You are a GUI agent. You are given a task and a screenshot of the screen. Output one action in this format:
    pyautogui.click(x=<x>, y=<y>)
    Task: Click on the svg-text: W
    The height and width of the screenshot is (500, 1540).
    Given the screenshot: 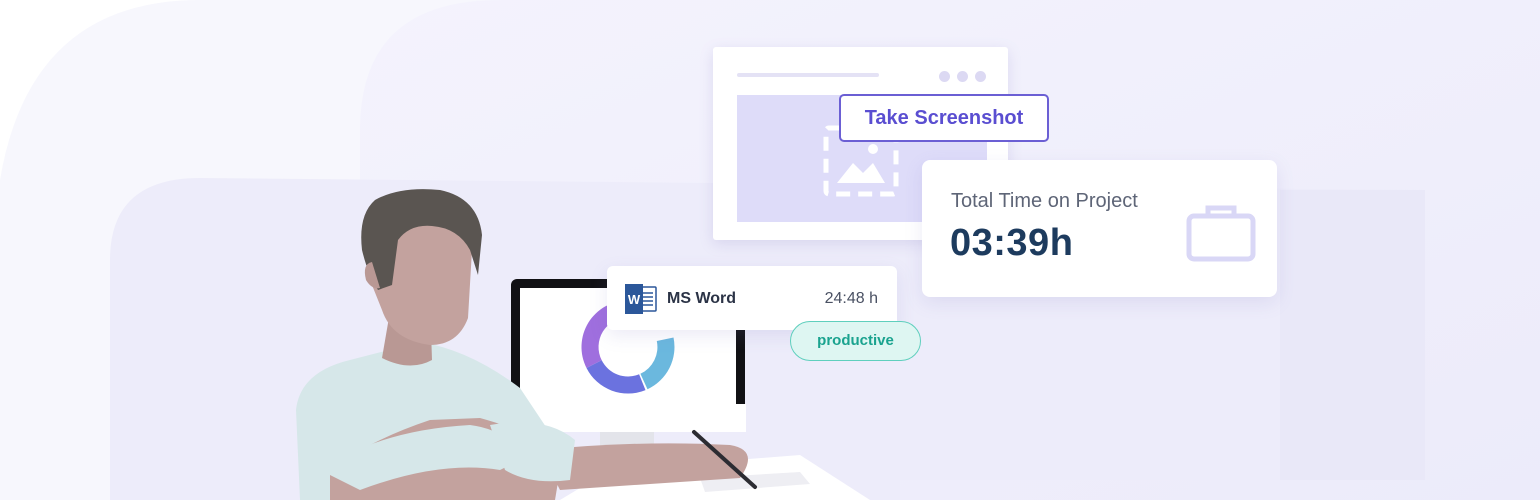 What is the action you would take?
    pyautogui.click(x=634, y=299)
    